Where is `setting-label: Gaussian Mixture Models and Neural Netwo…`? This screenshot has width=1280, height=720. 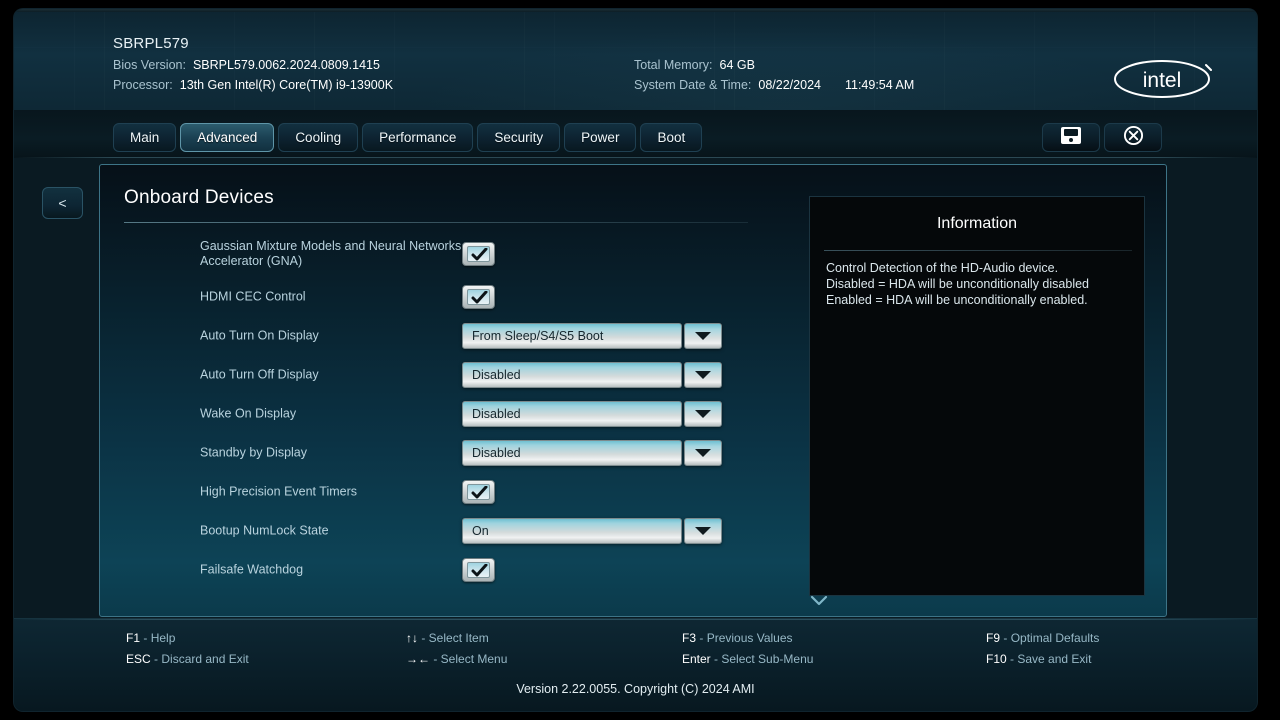 setting-label: Gaussian Mixture Models and Neural Netwo… is located at coordinates (331, 253).